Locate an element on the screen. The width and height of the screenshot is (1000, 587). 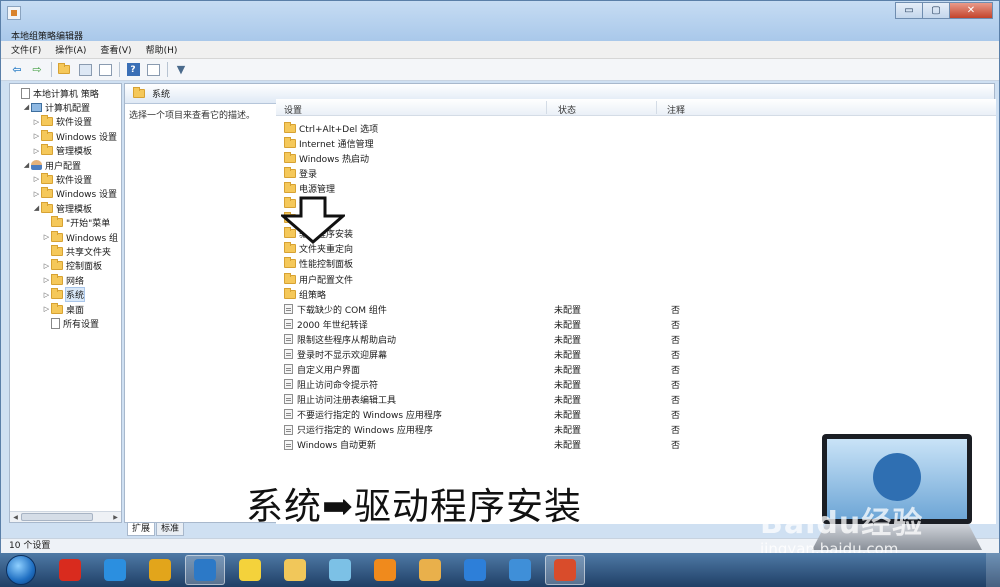
tree-item: ▷ 系统 is located at coordinates (64, 295).